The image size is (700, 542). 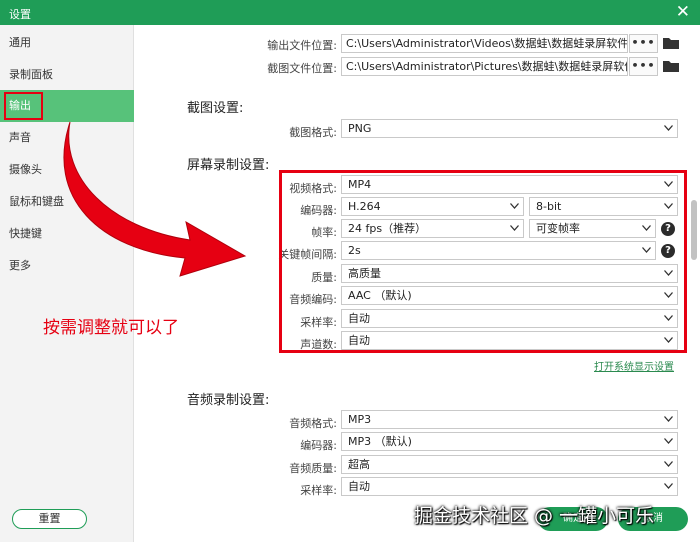 What do you see at coordinates (228, 400) in the screenshot?
I see `audio-recording-title: 音频录制设置:` at bounding box center [228, 400].